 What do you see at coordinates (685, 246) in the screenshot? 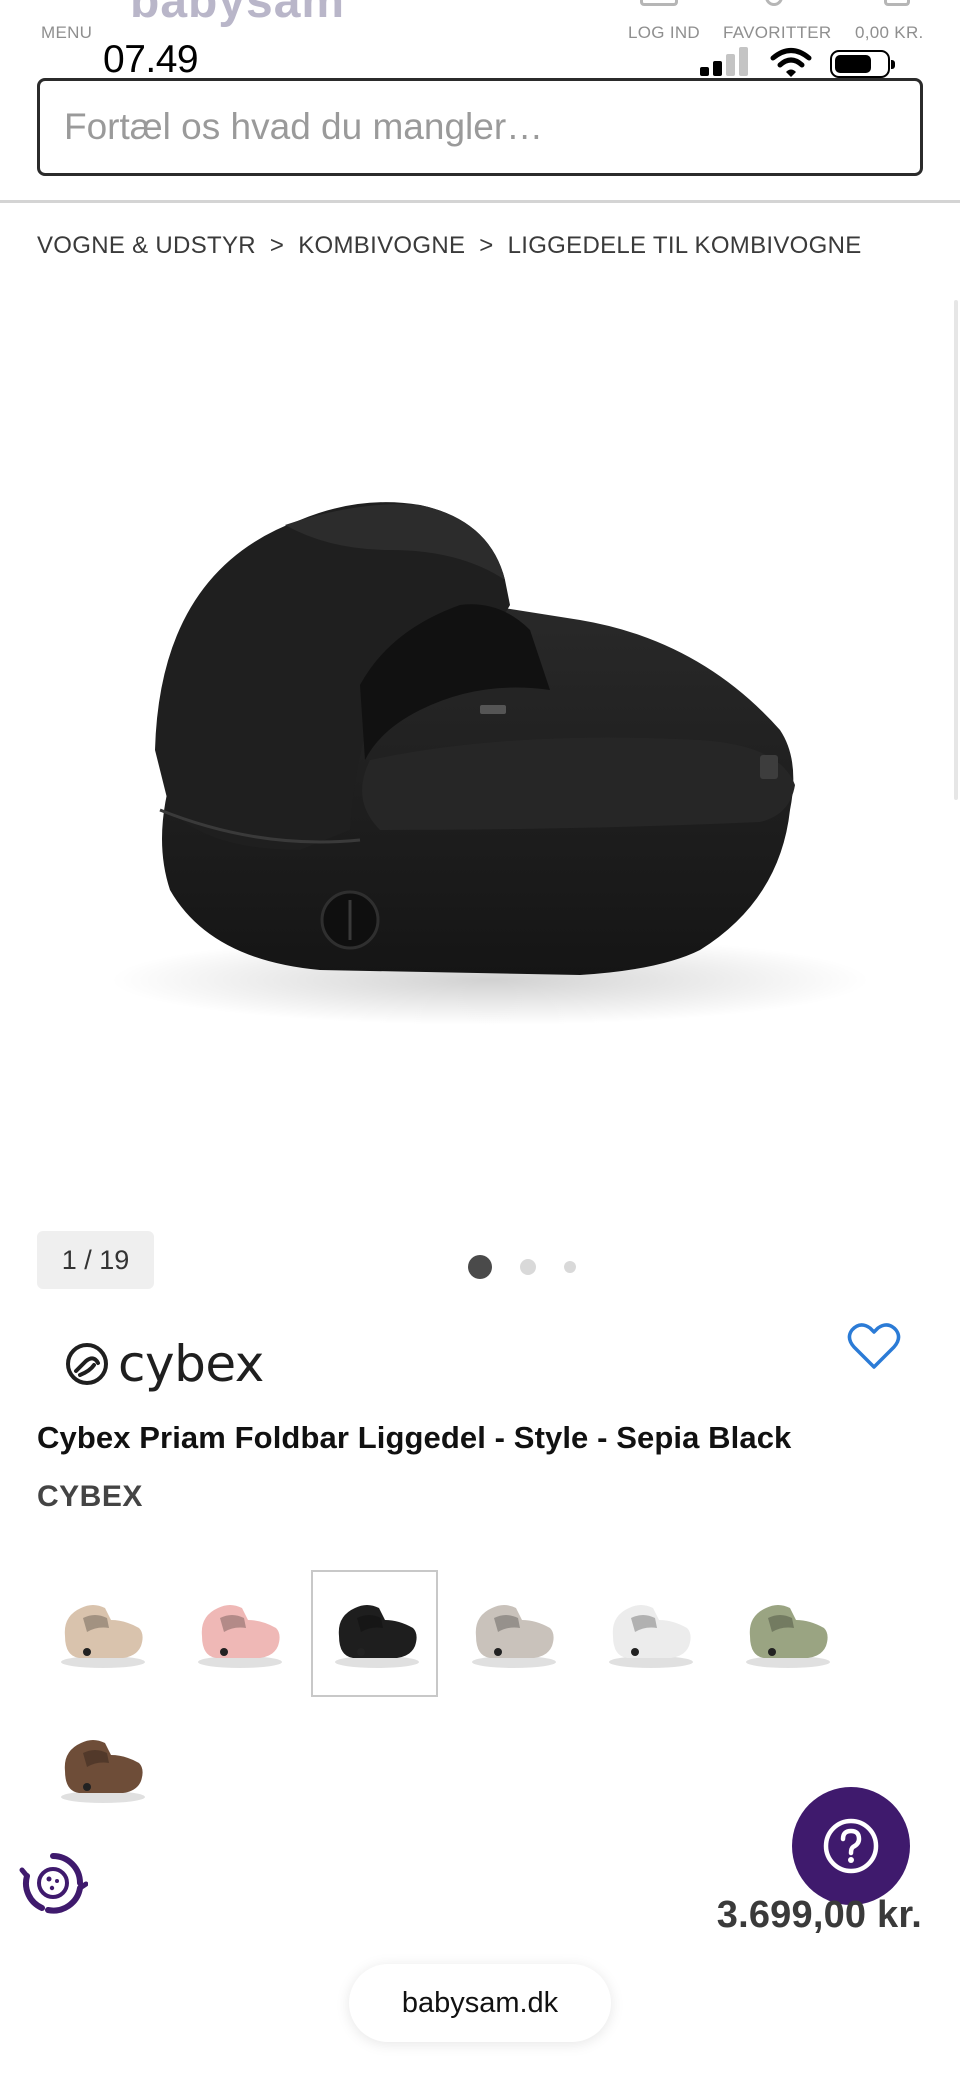
I see `breadcrumb-item-liggedele: LIGGEDELE TIL KOMBIVOGNE` at bounding box center [685, 246].